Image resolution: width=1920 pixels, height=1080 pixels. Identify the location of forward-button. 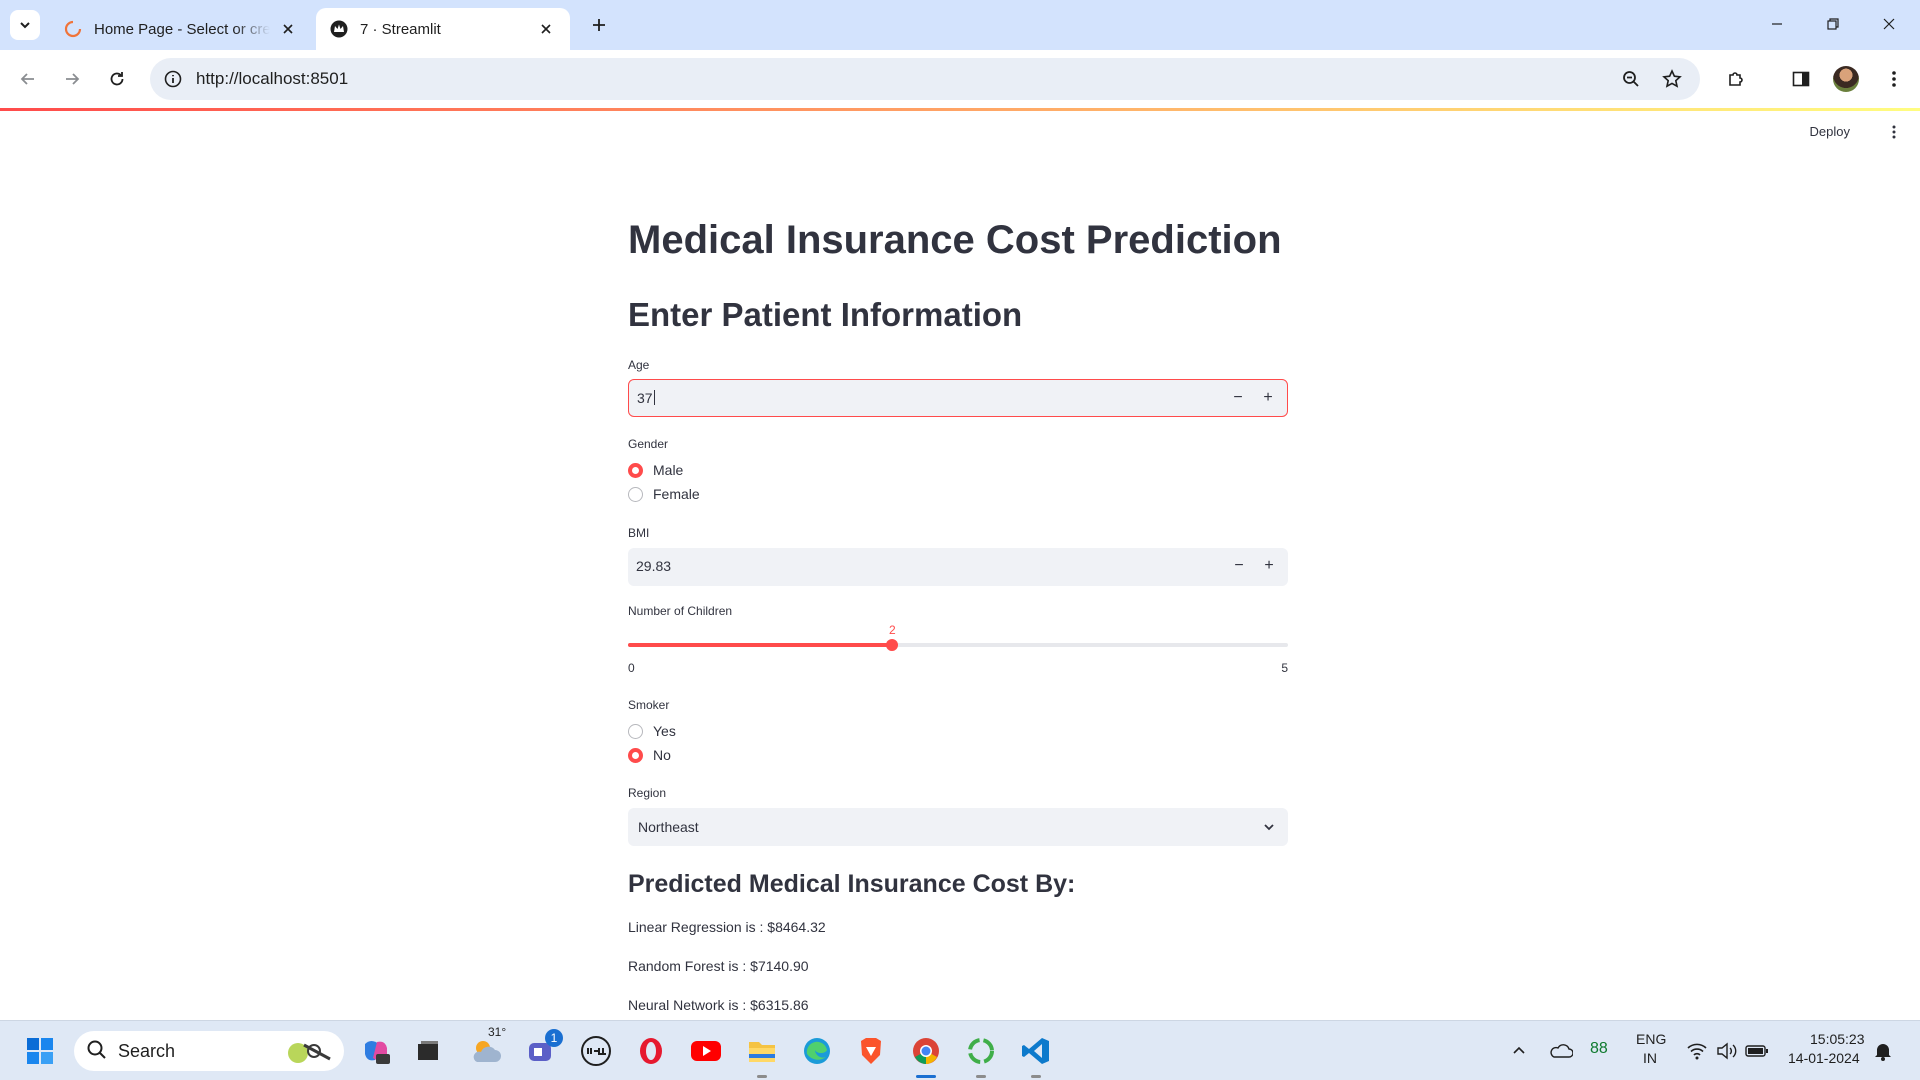
(72, 79).